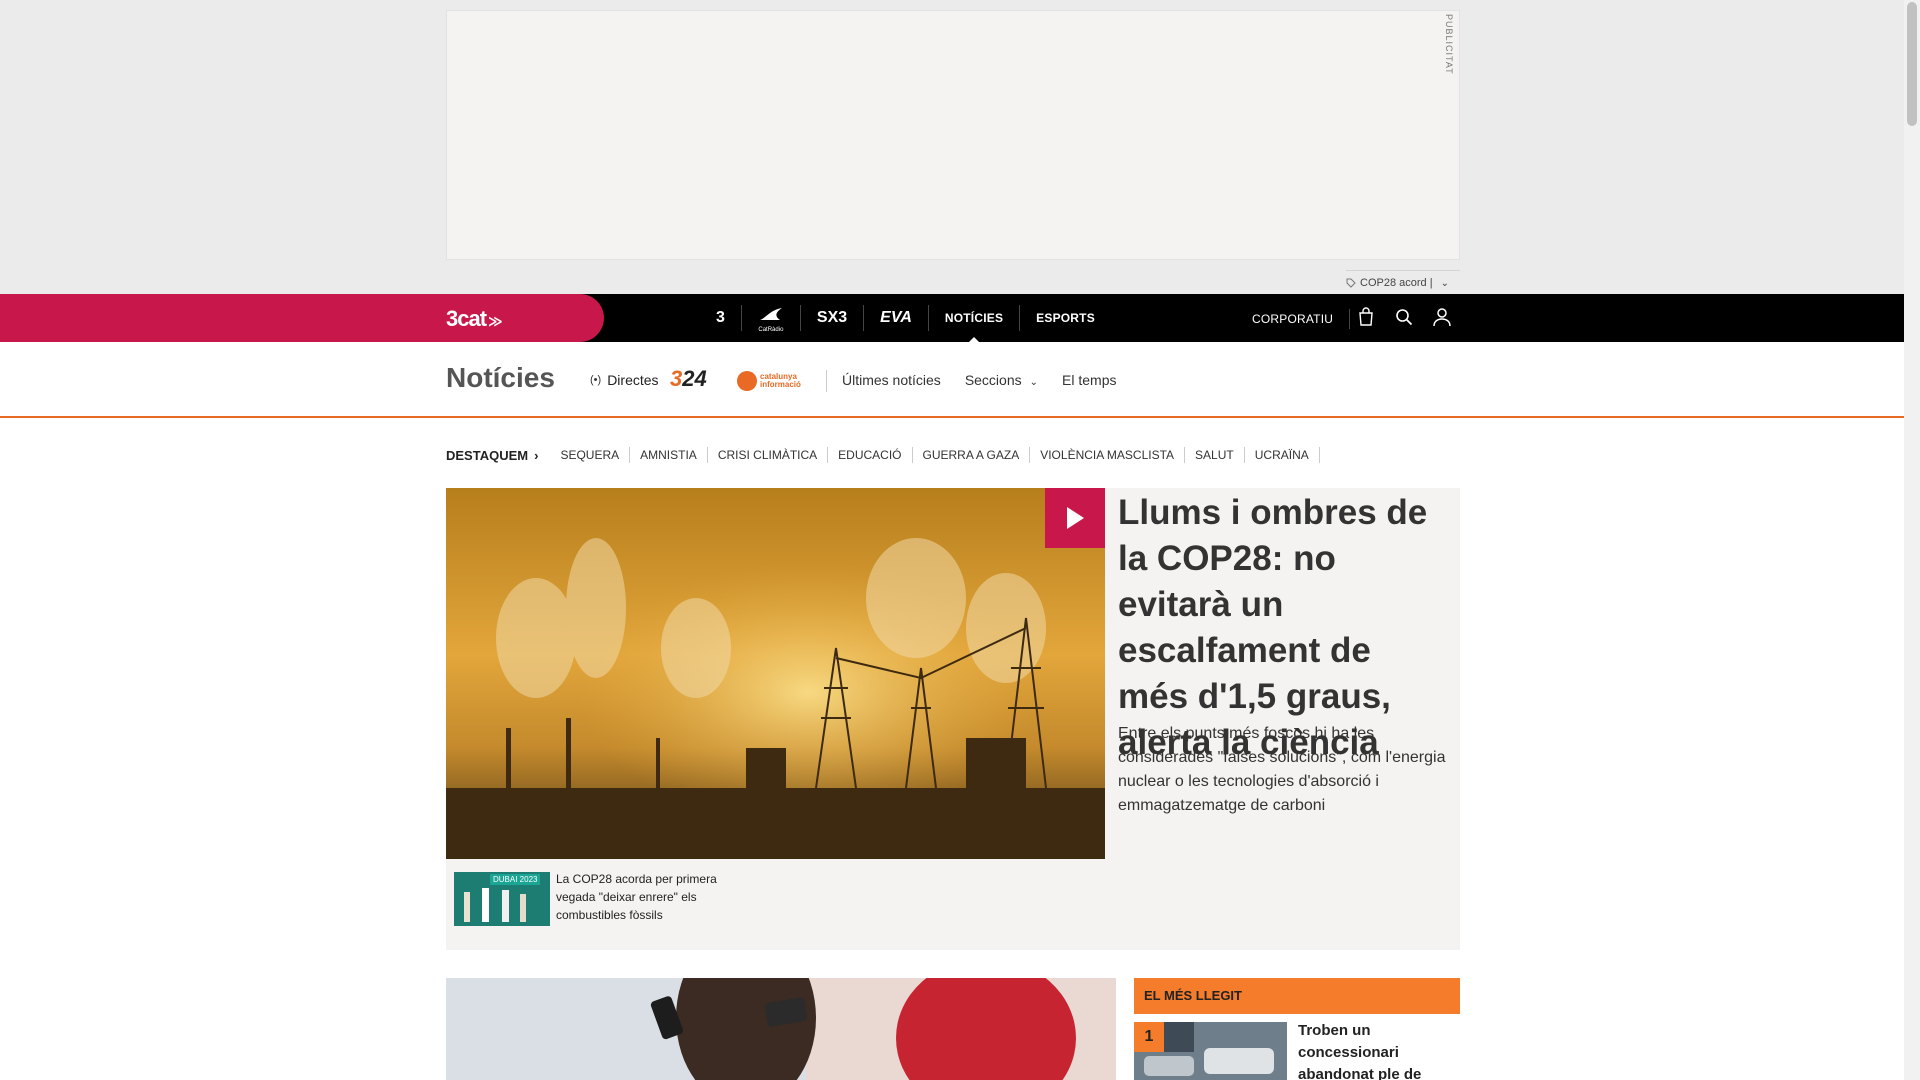 The height and width of the screenshot is (1080, 1920). Describe the element at coordinates (771, 319) in the screenshot. I see `catradio-logo-icon: CatRàdio` at that location.